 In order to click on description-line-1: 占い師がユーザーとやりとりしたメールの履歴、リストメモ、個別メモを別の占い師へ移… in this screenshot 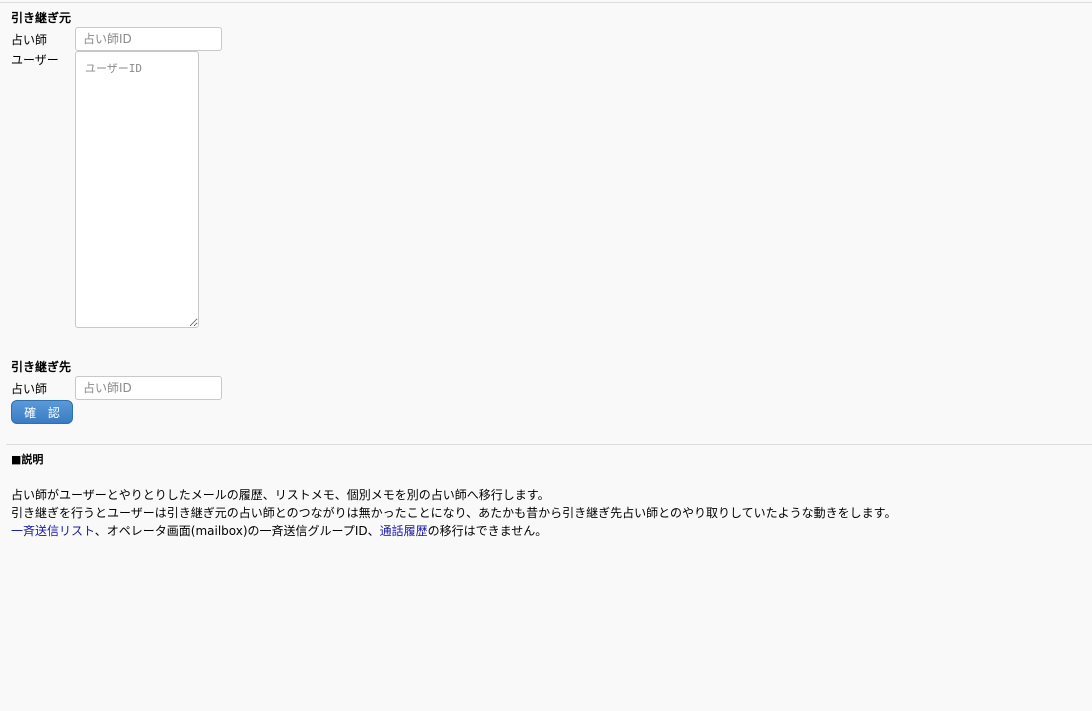, I will do `click(280, 495)`.